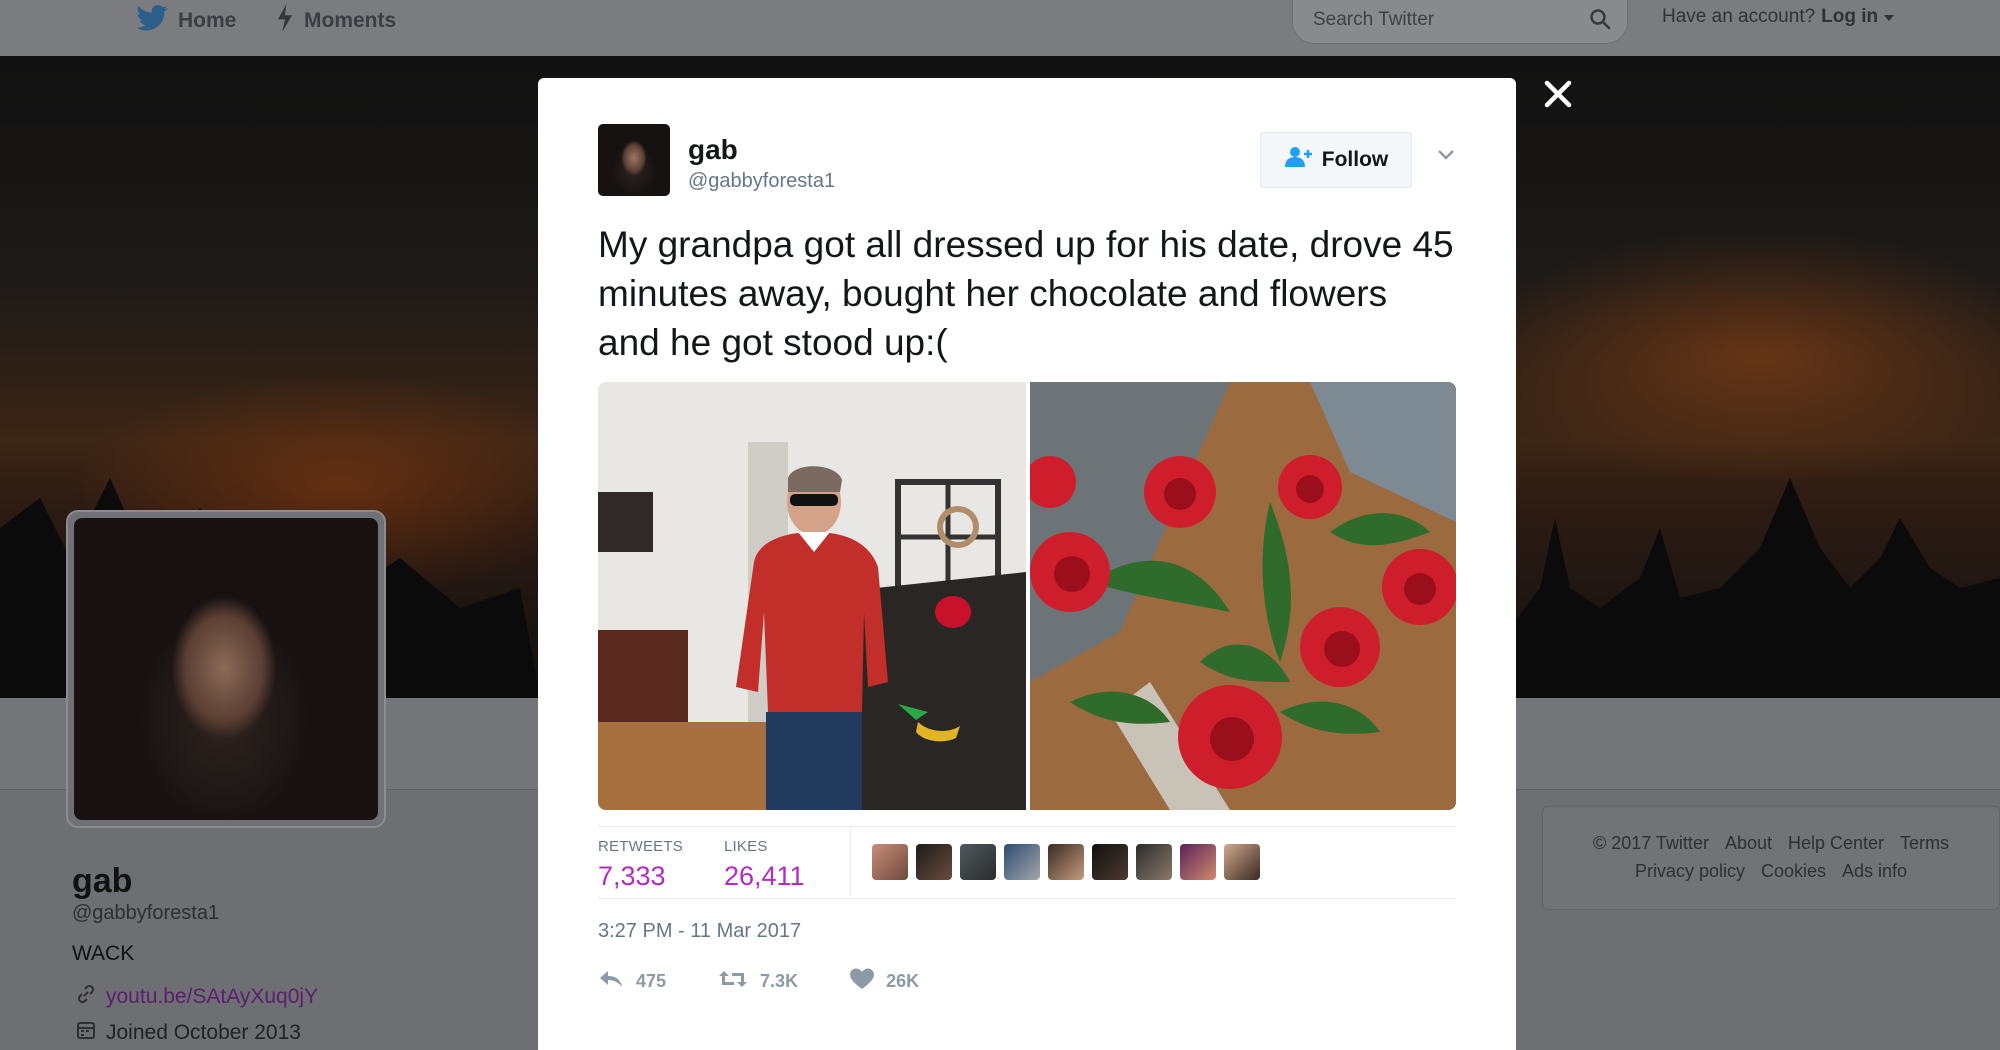 The height and width of the screenshot is (1050, 2000). Describe the element at coordinates (1446, 157) in the screenshot. I see `chevron-down-icon` at that location.